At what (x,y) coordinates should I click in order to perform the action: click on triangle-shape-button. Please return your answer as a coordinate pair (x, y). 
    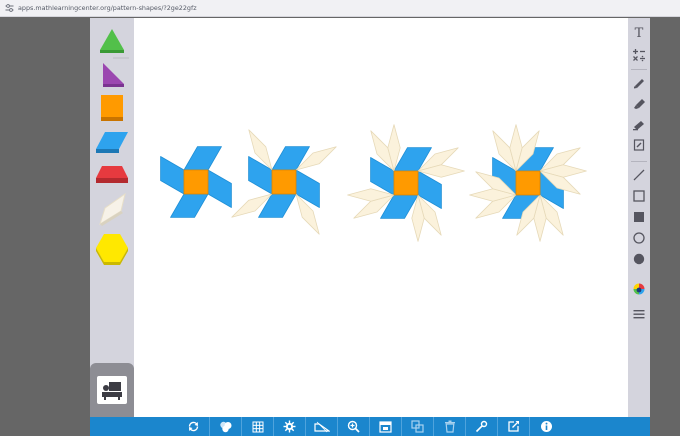
    Looking at the image, I should click on (112, 39).